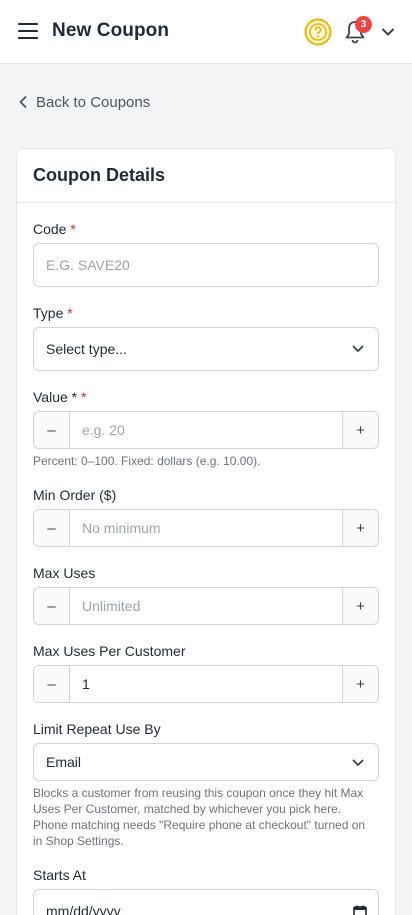  What do you see at coordinates (50, 229) in the screenshot?
I see `code-label-text: Code` at bounding box center [50, 229].